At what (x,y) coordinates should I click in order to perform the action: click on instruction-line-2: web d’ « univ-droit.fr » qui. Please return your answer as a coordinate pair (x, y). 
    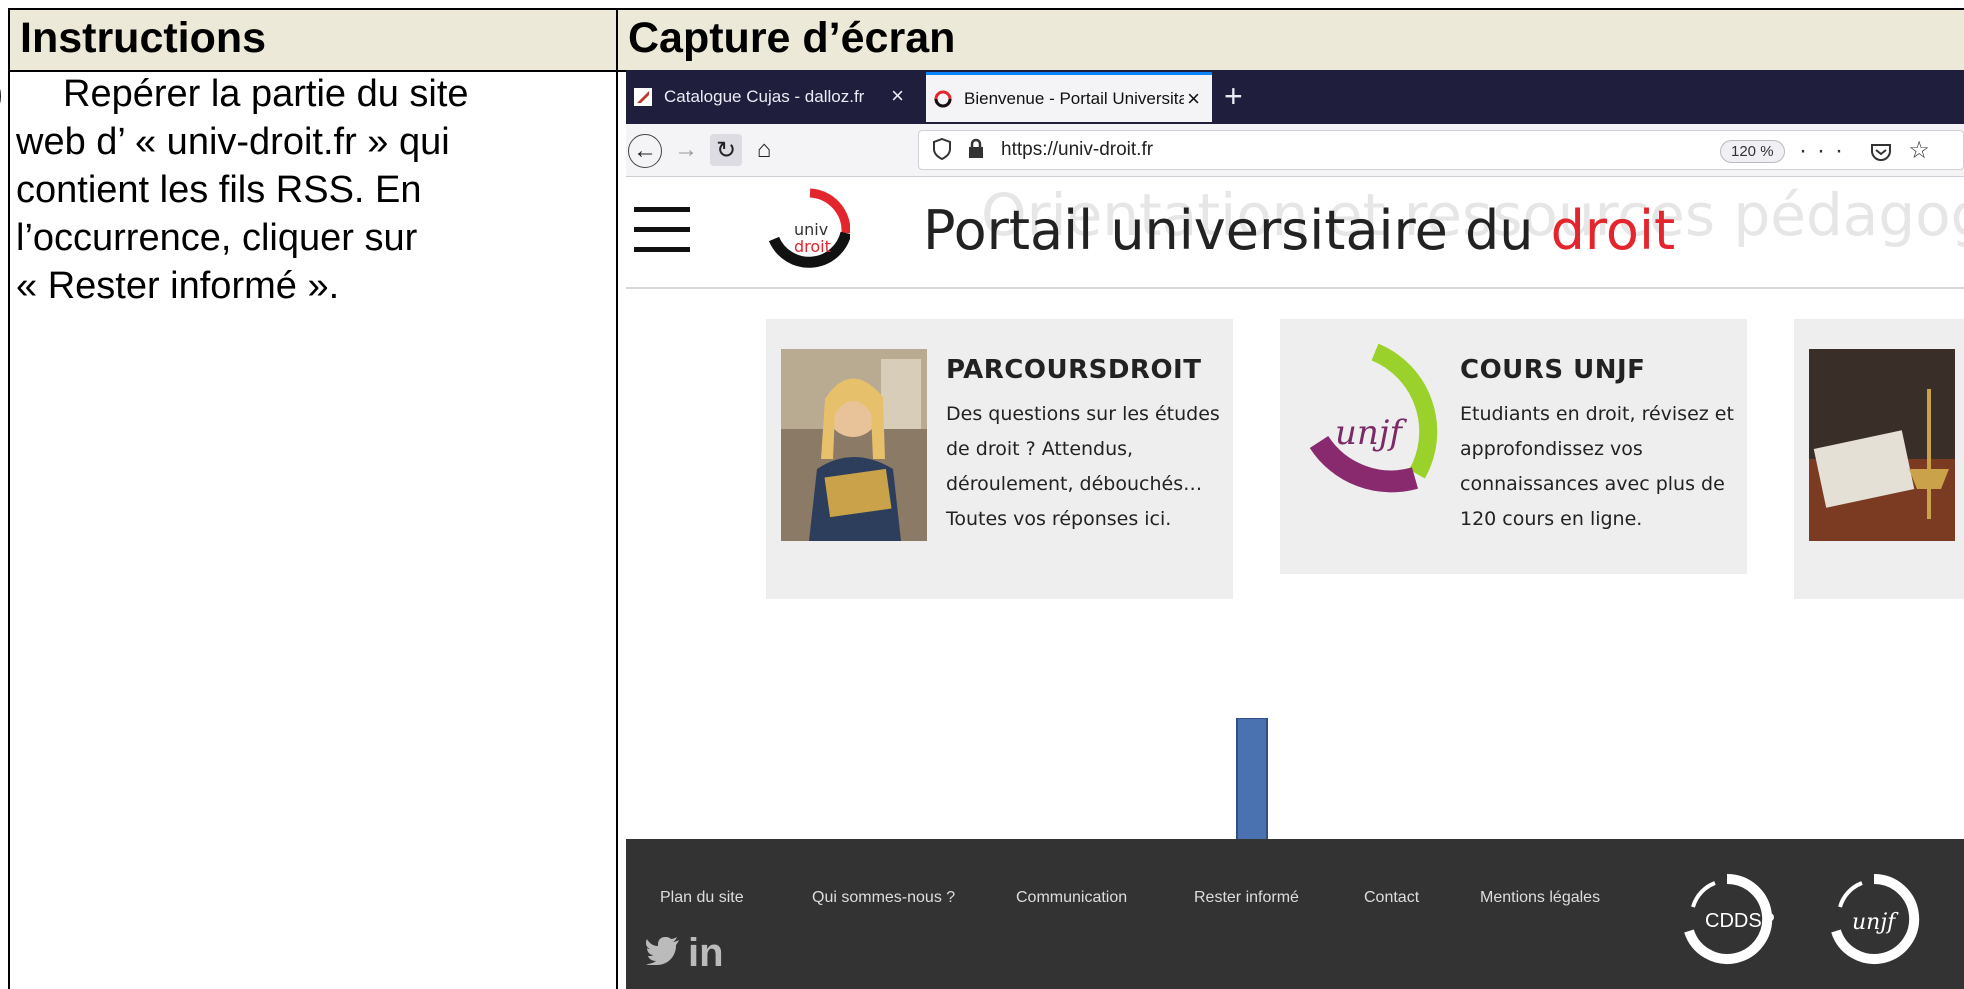
    Looking at the image, I should click on (233, 142).